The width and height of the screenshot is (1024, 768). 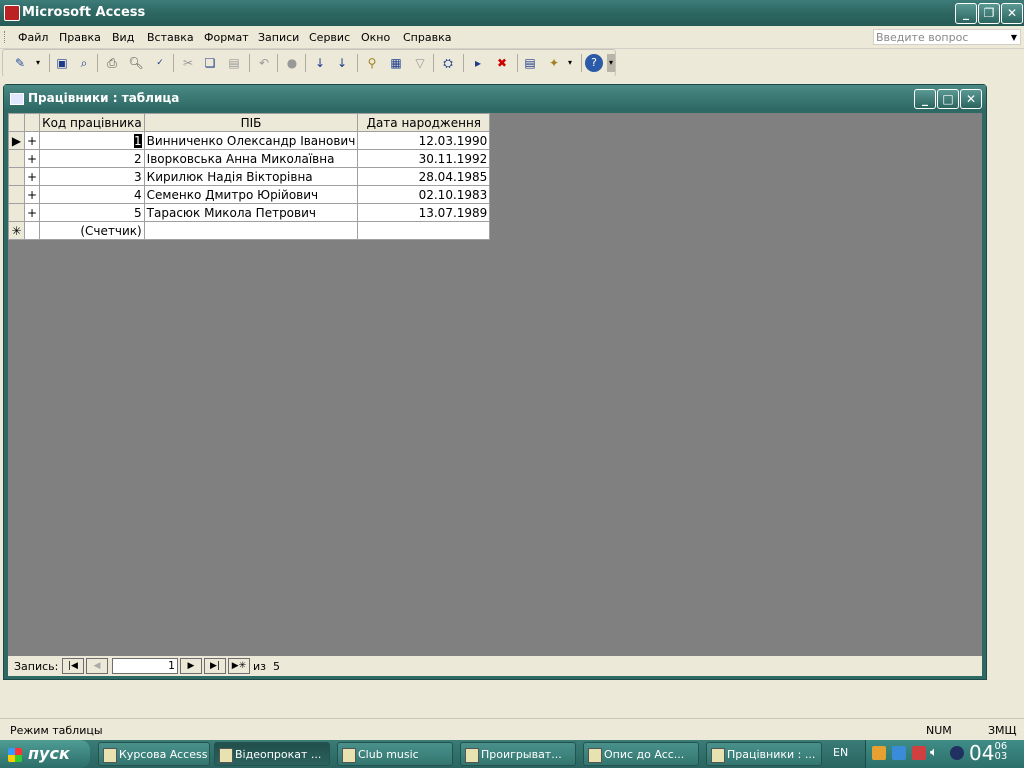 What do you see at coordinates (375, 37) in the screenshot?
I see `menu-window: Окно` at bounding box center [375, 37].